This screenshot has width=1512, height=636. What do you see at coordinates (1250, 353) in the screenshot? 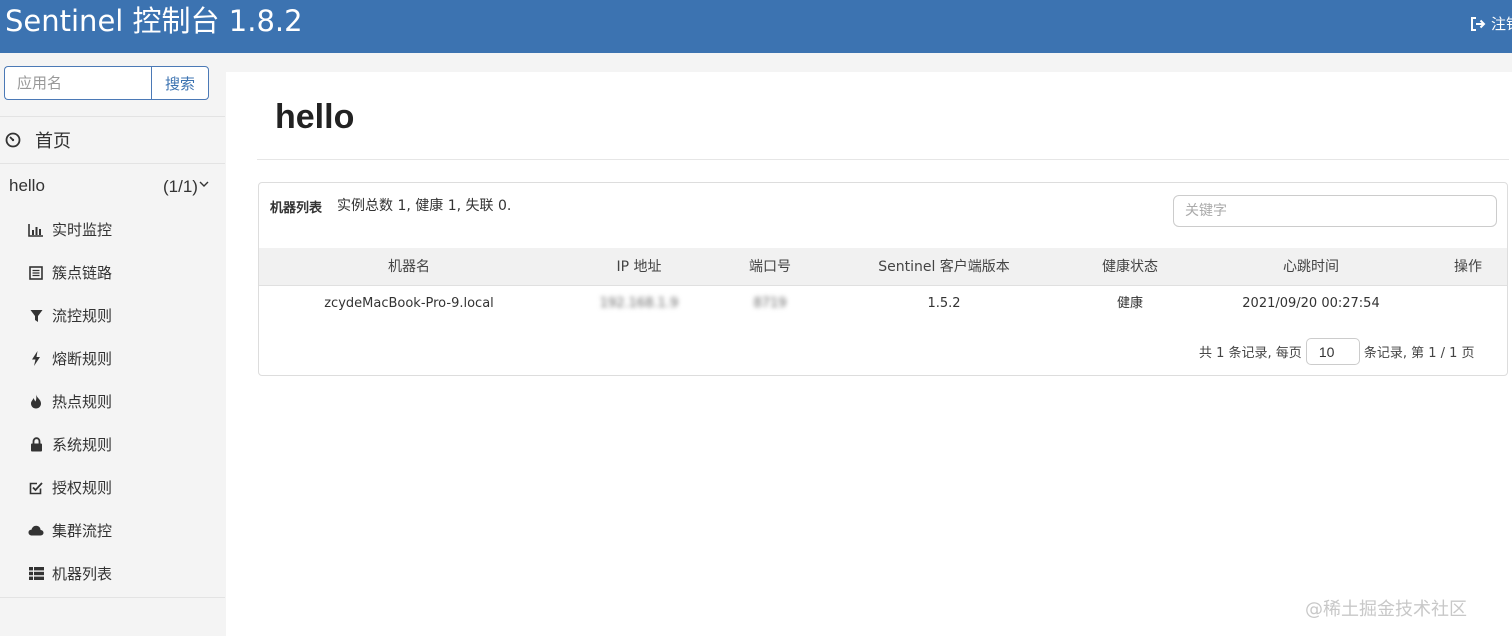
I see `pager-prefix: 共 1 条记录, 每页` at bounding box center [1250, 353].